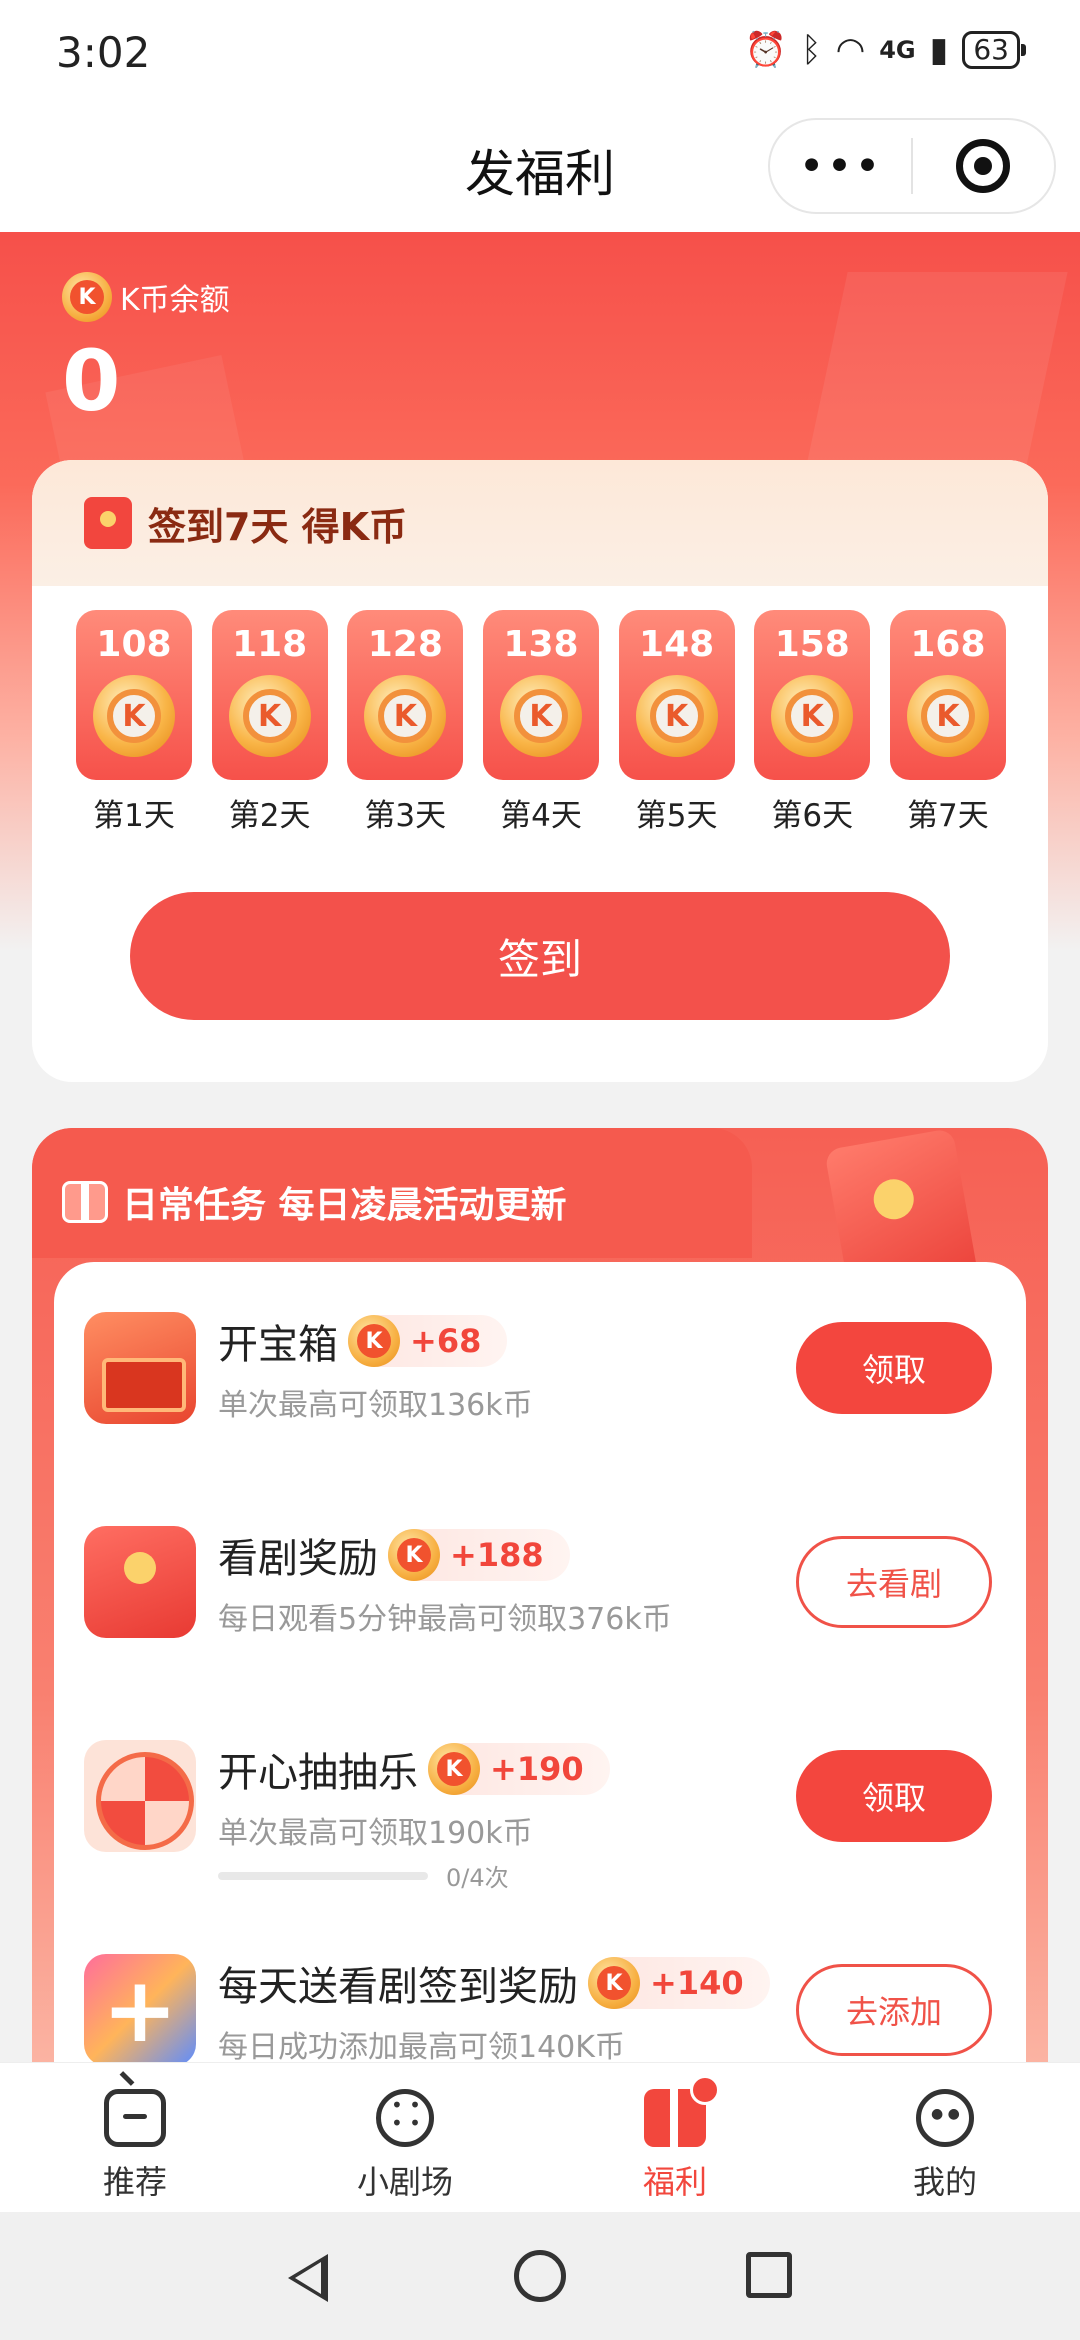  I want to click on day-label: 第6天, so click(812, 816).